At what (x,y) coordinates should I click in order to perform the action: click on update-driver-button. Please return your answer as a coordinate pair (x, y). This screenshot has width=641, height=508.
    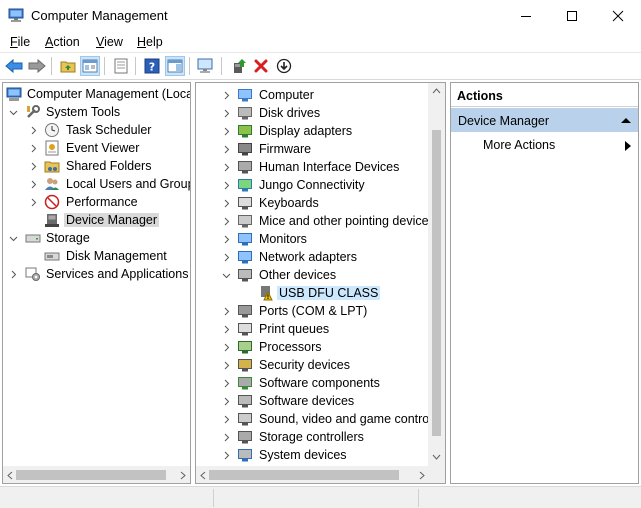
    Looking at the image, I should click on (239, 66).